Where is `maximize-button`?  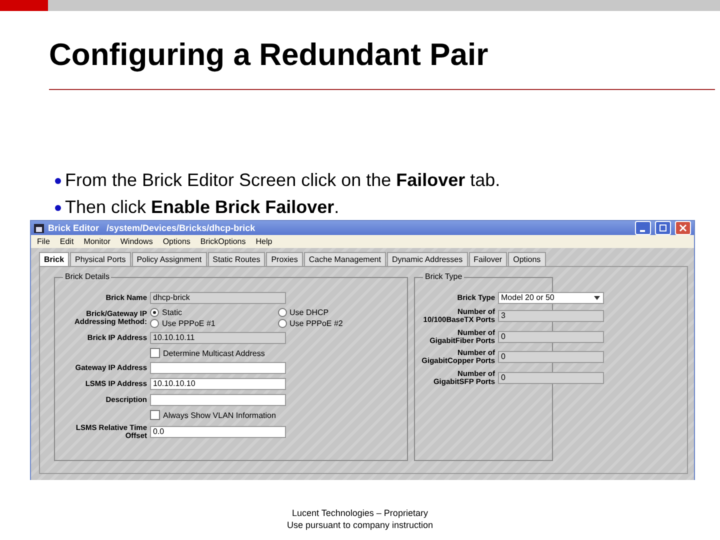
maximize-button is located at coordinates (663, 228).